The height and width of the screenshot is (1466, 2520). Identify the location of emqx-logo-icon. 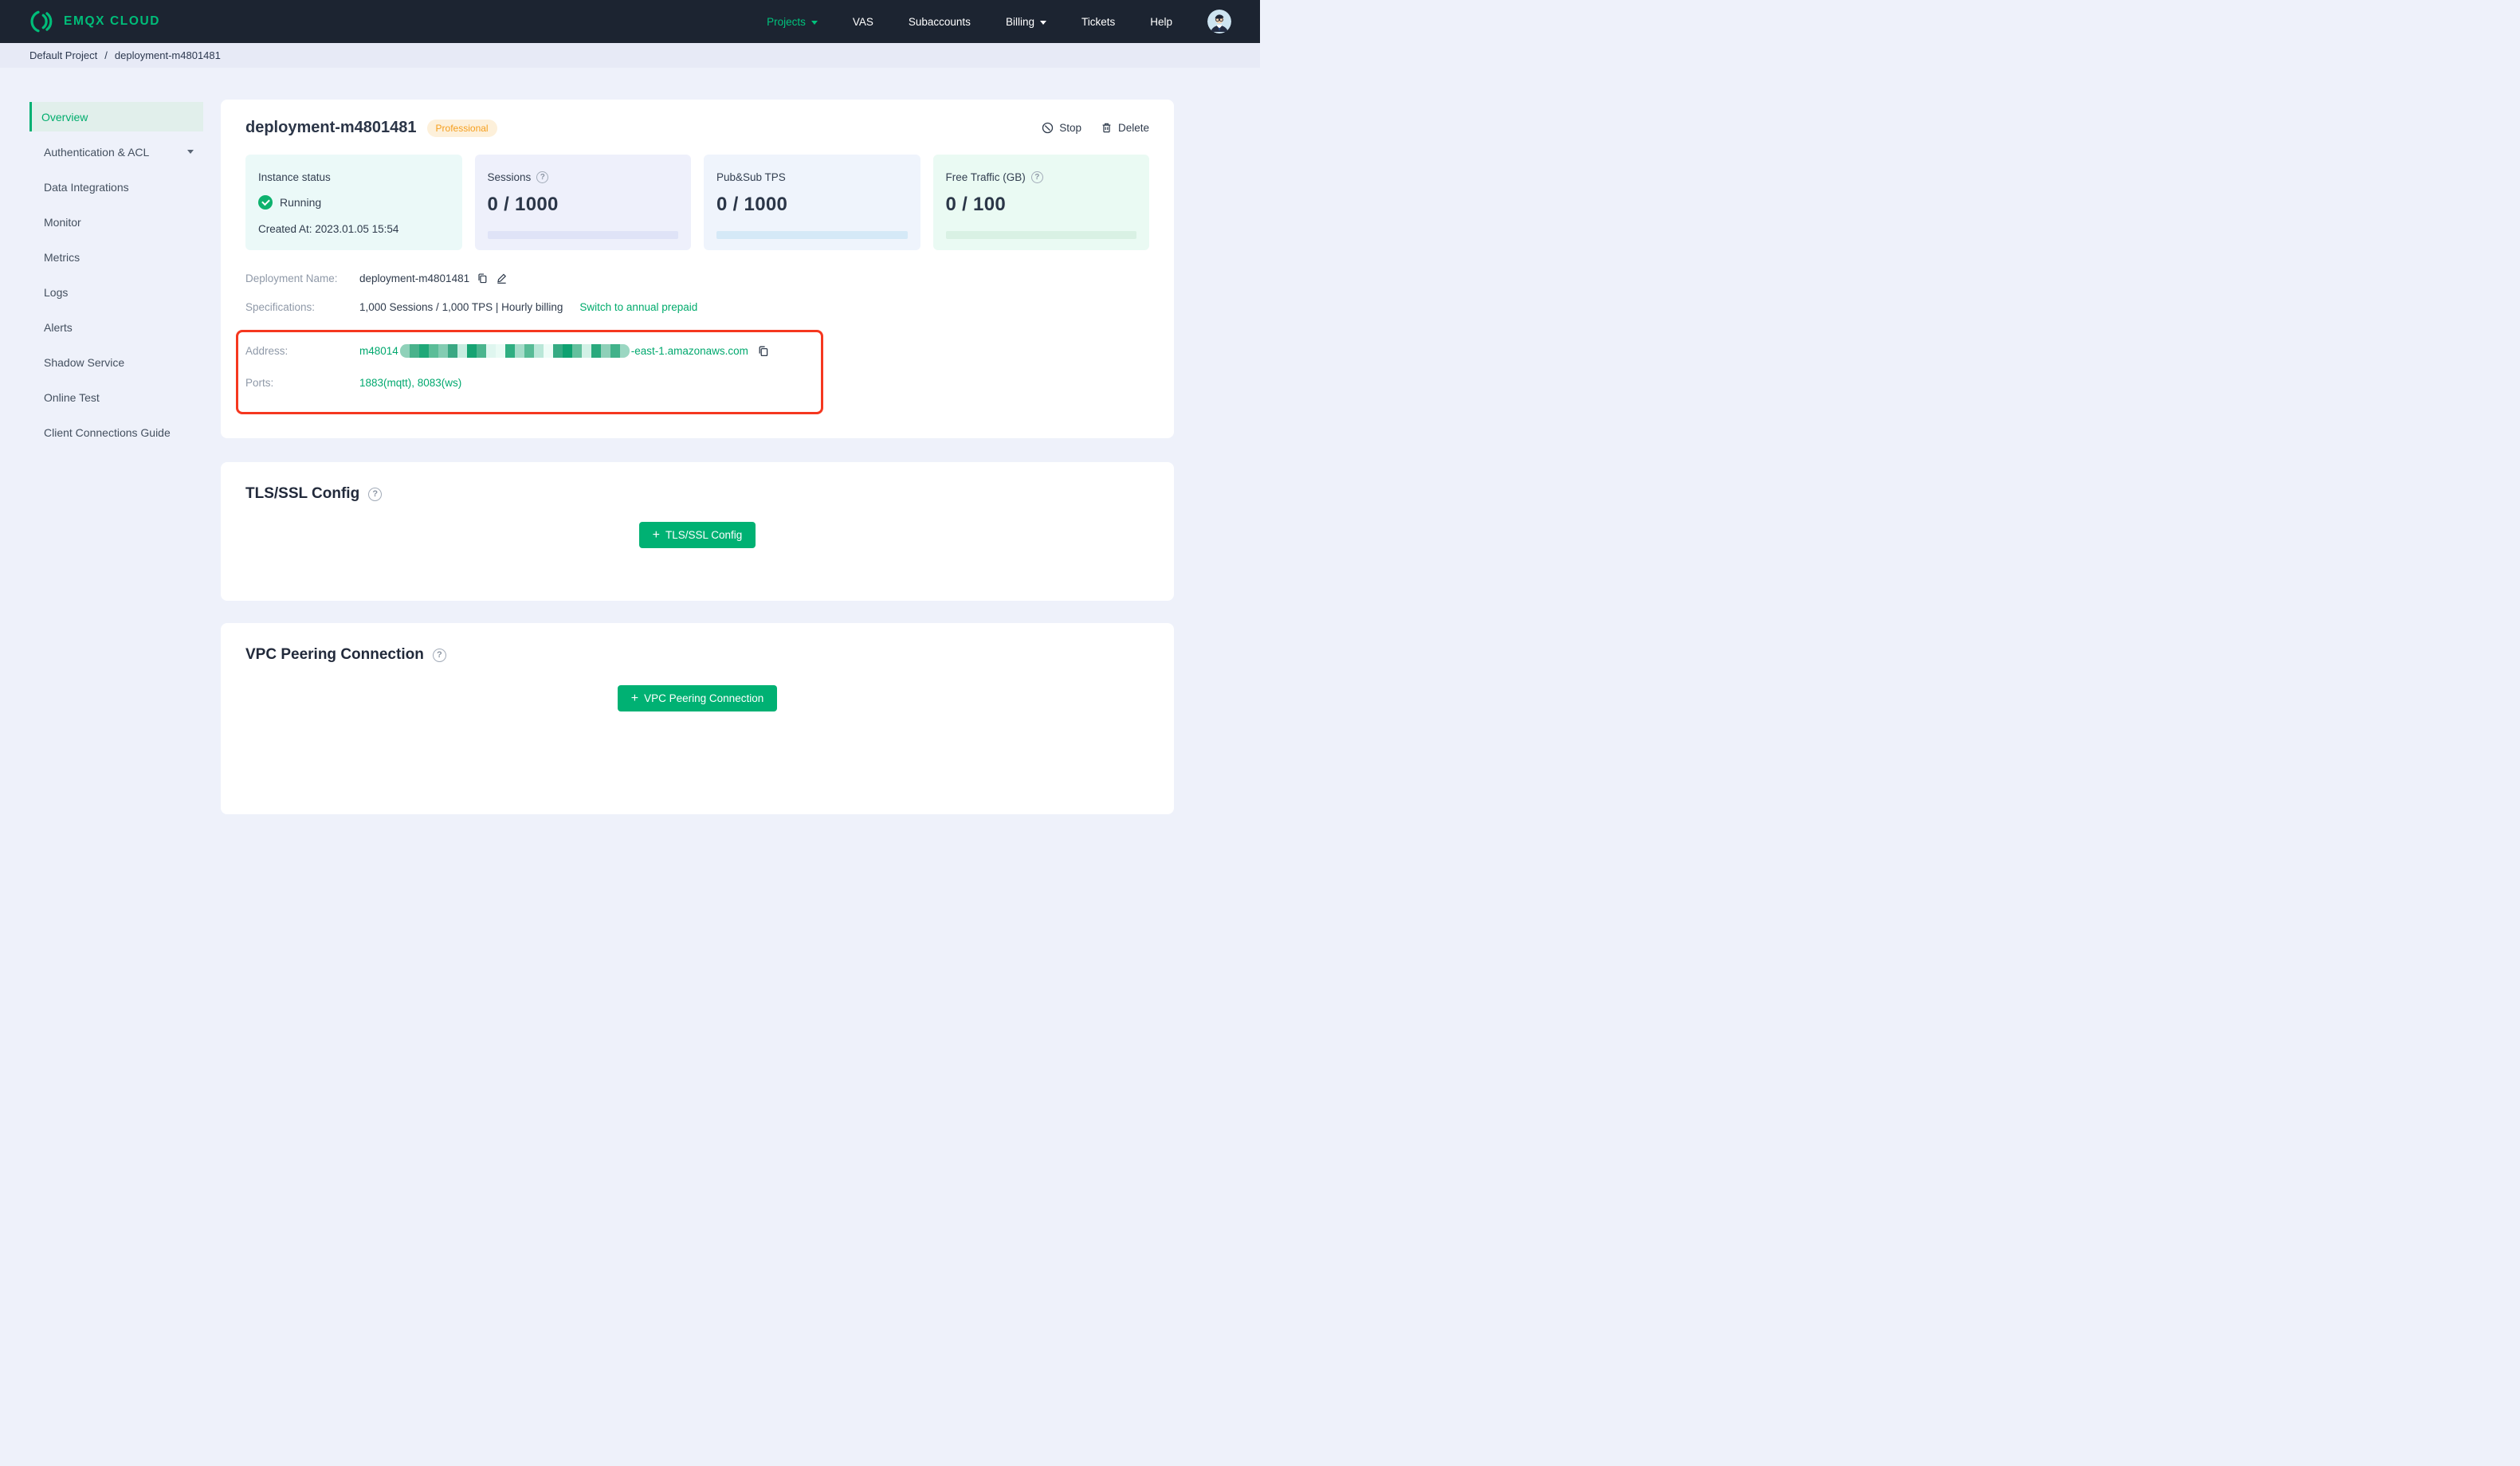
(41, 21).